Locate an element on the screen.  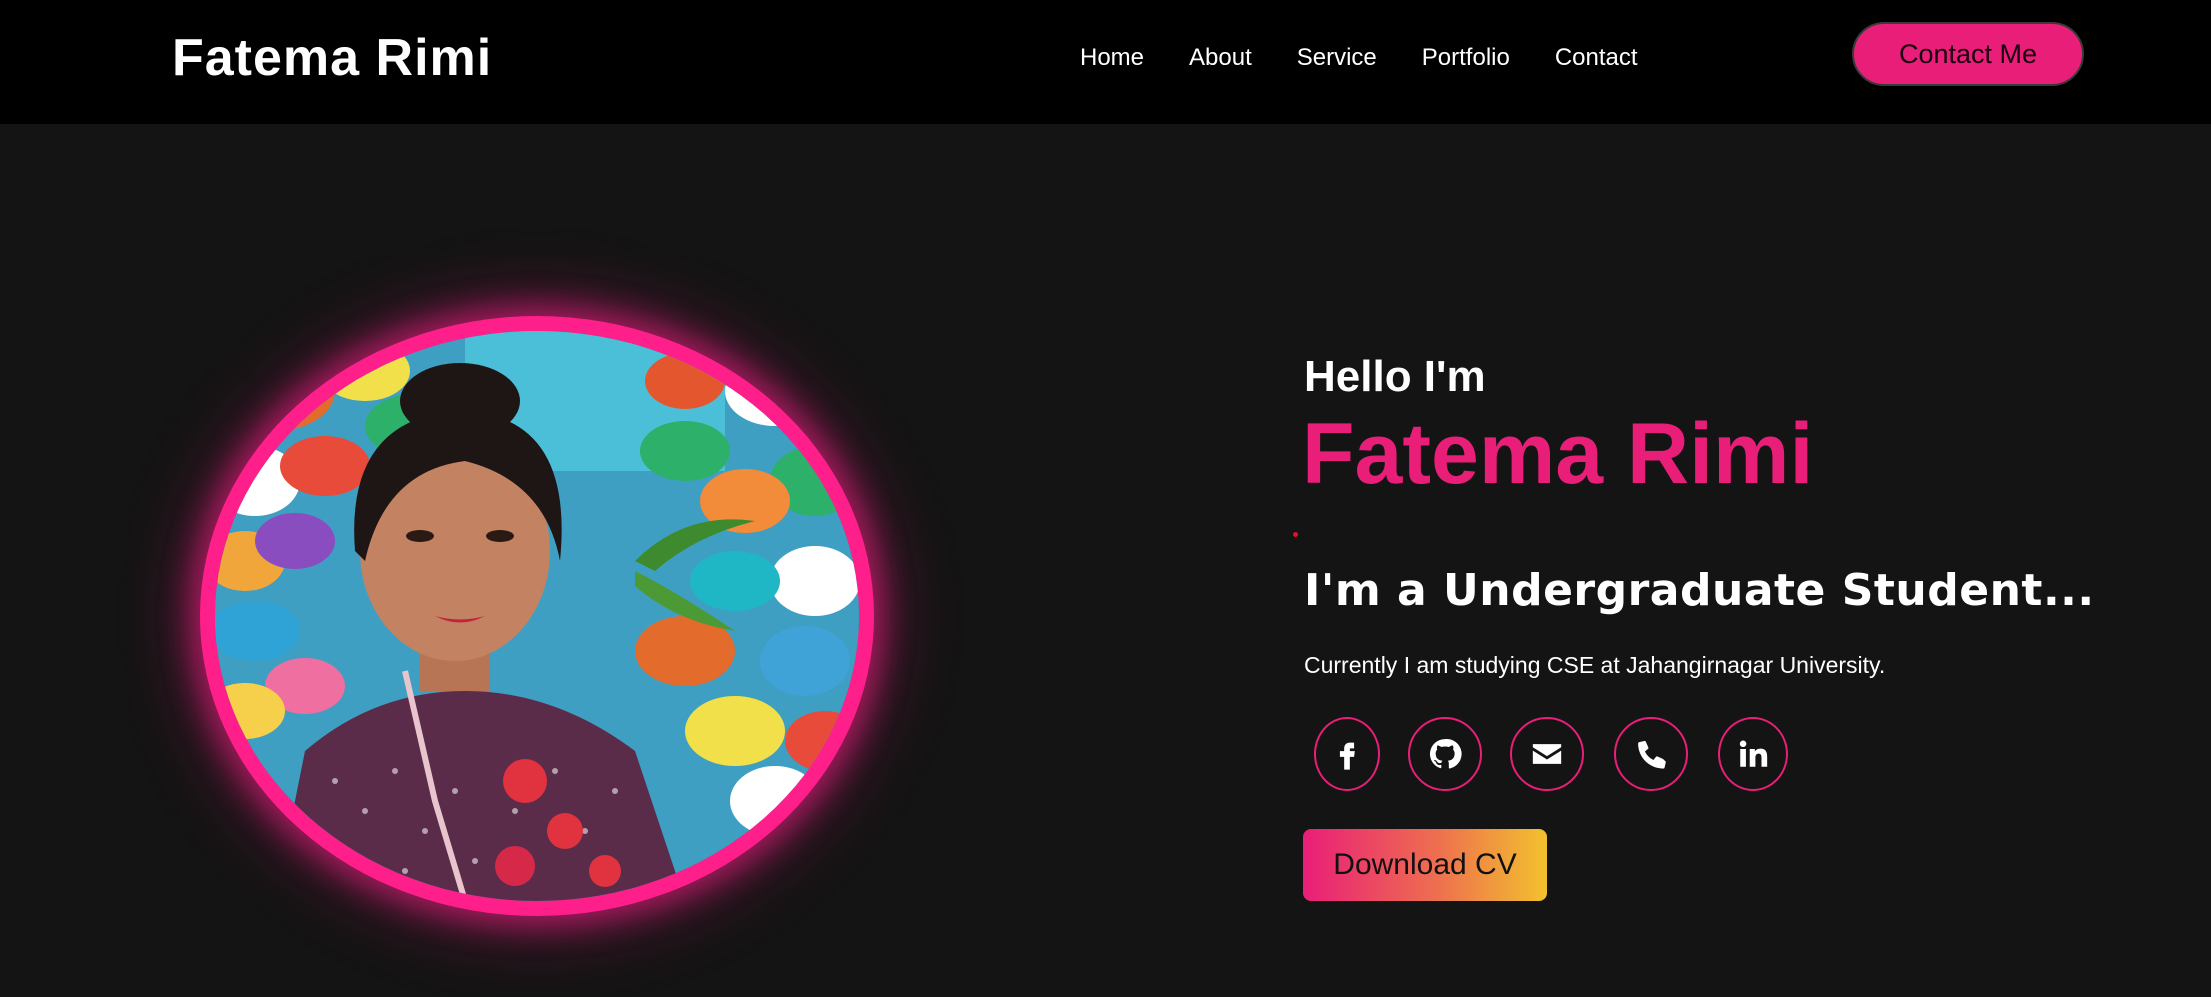
brand-logo: Fatema Rimi is located at coordinates (332, 58).